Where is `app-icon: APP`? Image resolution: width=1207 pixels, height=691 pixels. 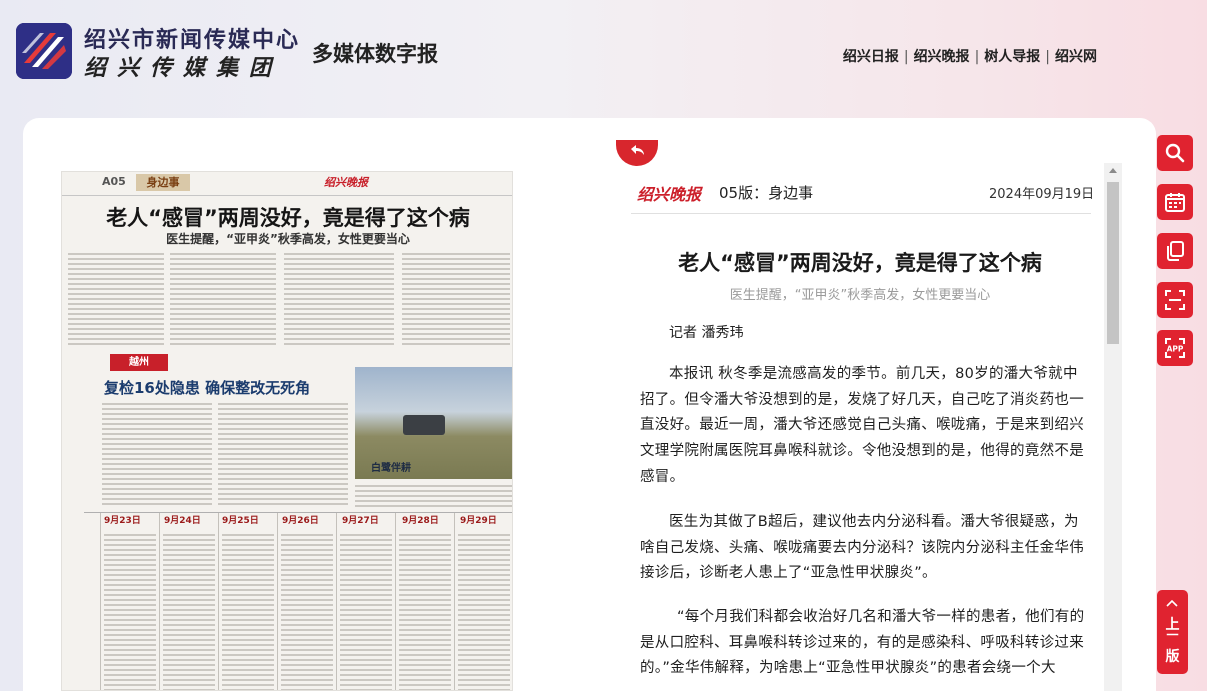 app-icon: APP is located at coordinates (1175, 348).